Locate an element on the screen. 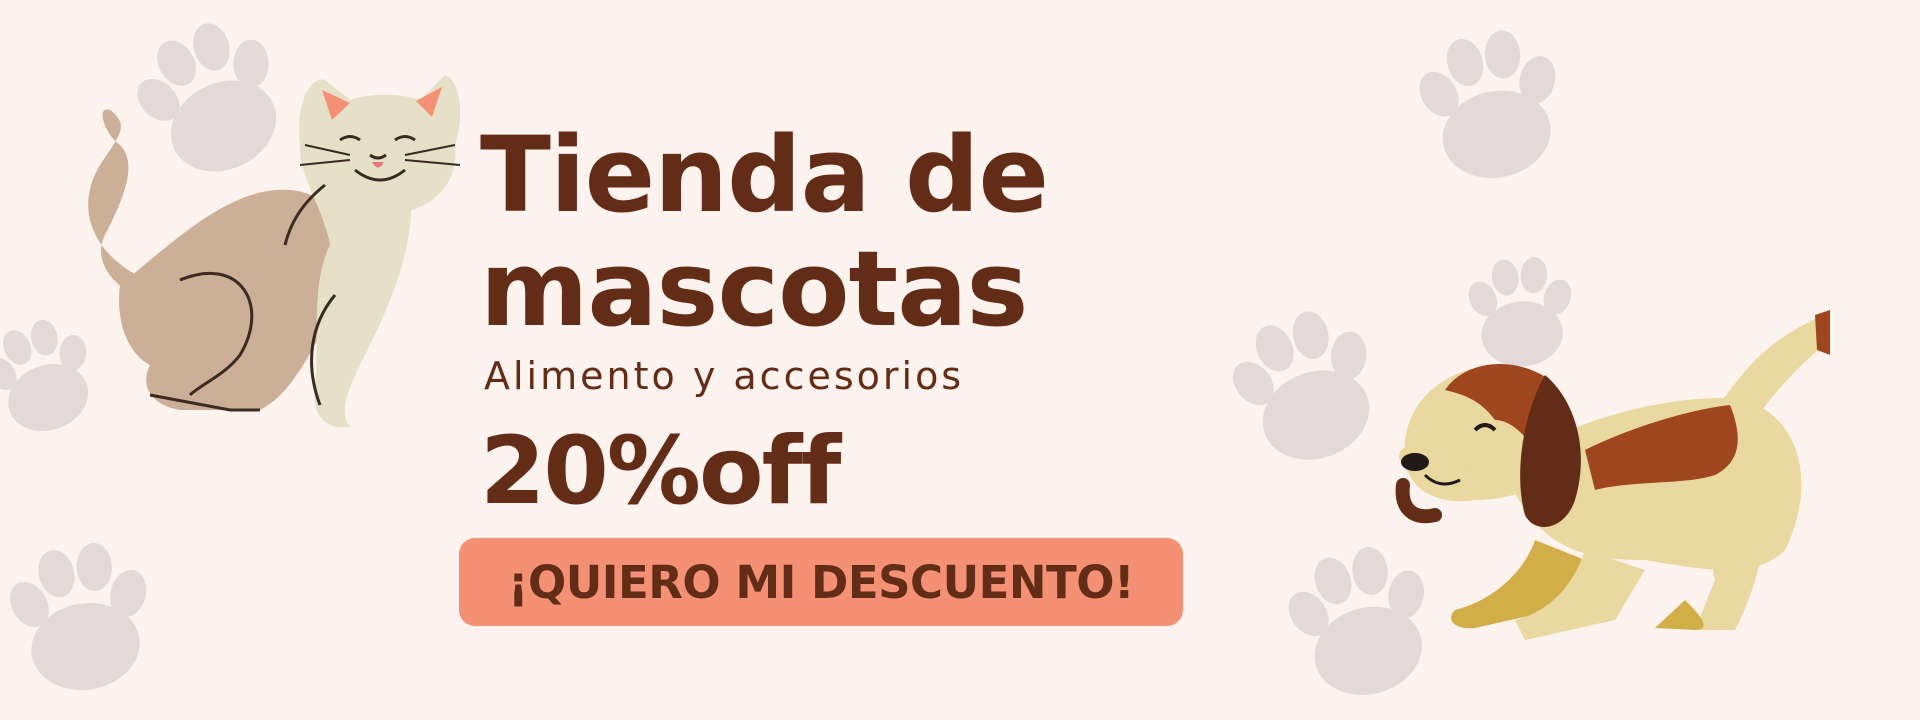 The height and width of the screenshot is (720, 1920). subtitle: Alimento y accesorios is located at coordinates (724, 376).